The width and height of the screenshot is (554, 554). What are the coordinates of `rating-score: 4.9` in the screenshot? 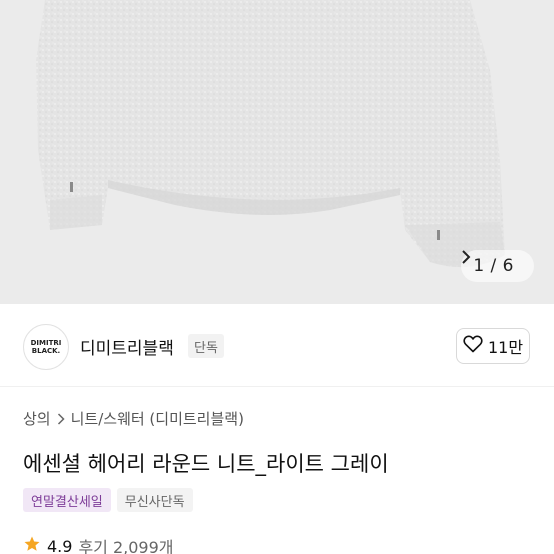 It's located at (60, 545).